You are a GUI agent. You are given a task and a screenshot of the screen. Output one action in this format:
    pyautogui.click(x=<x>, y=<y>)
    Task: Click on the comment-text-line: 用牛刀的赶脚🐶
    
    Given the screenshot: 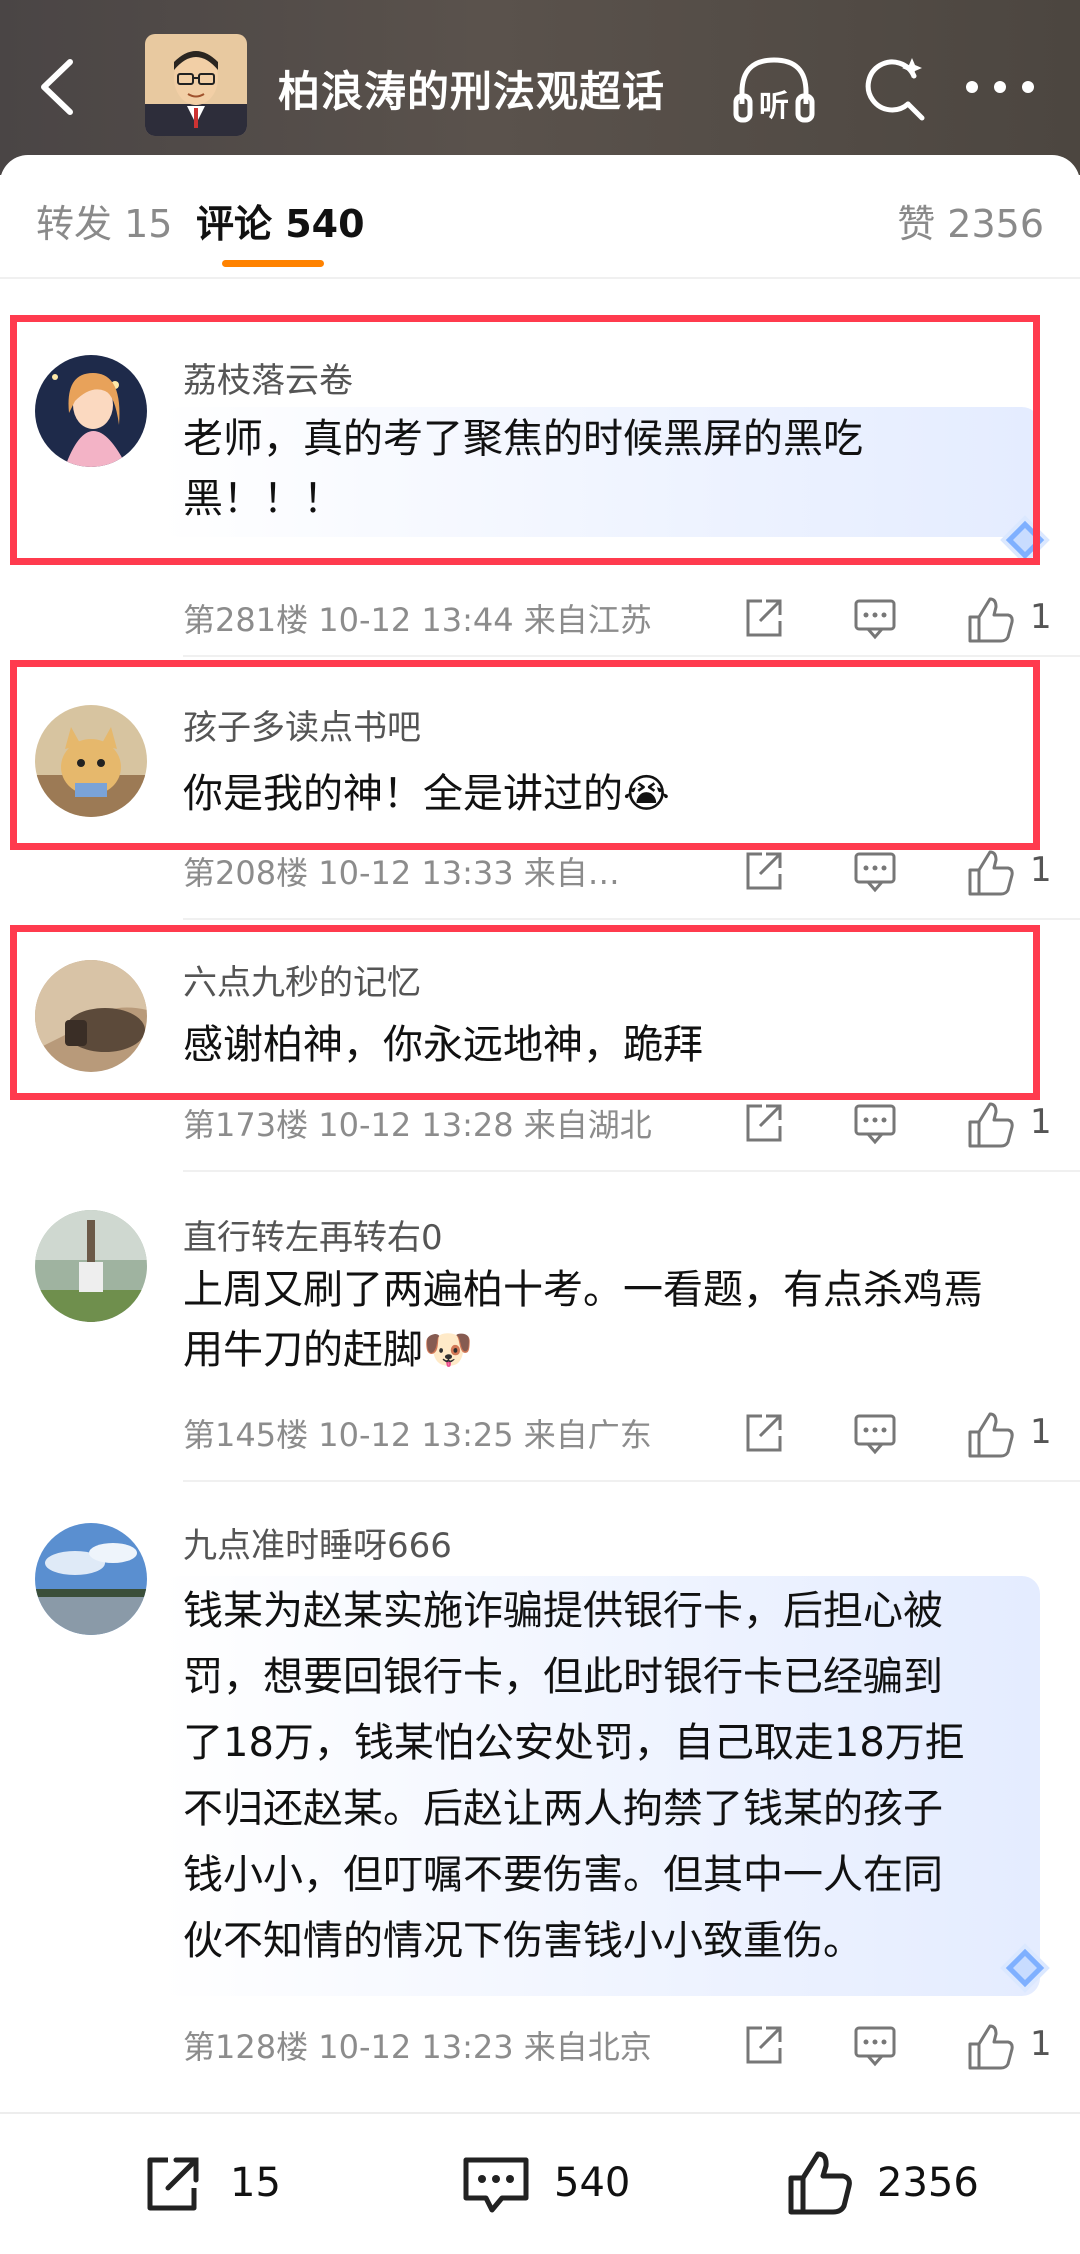 What is the action you would take?
    pyautogui.click(x=328, y=1350)
    